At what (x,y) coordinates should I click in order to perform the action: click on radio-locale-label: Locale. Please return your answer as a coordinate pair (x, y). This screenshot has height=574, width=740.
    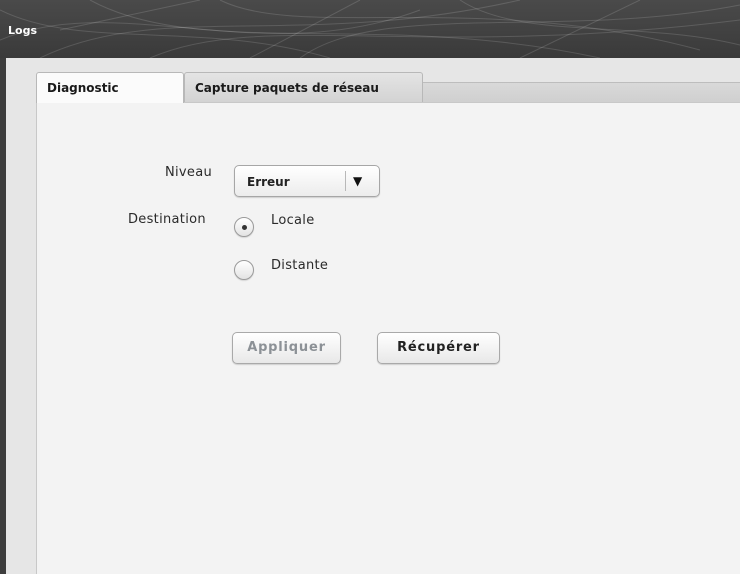
    Looking at the image, I should click on (293, 220).